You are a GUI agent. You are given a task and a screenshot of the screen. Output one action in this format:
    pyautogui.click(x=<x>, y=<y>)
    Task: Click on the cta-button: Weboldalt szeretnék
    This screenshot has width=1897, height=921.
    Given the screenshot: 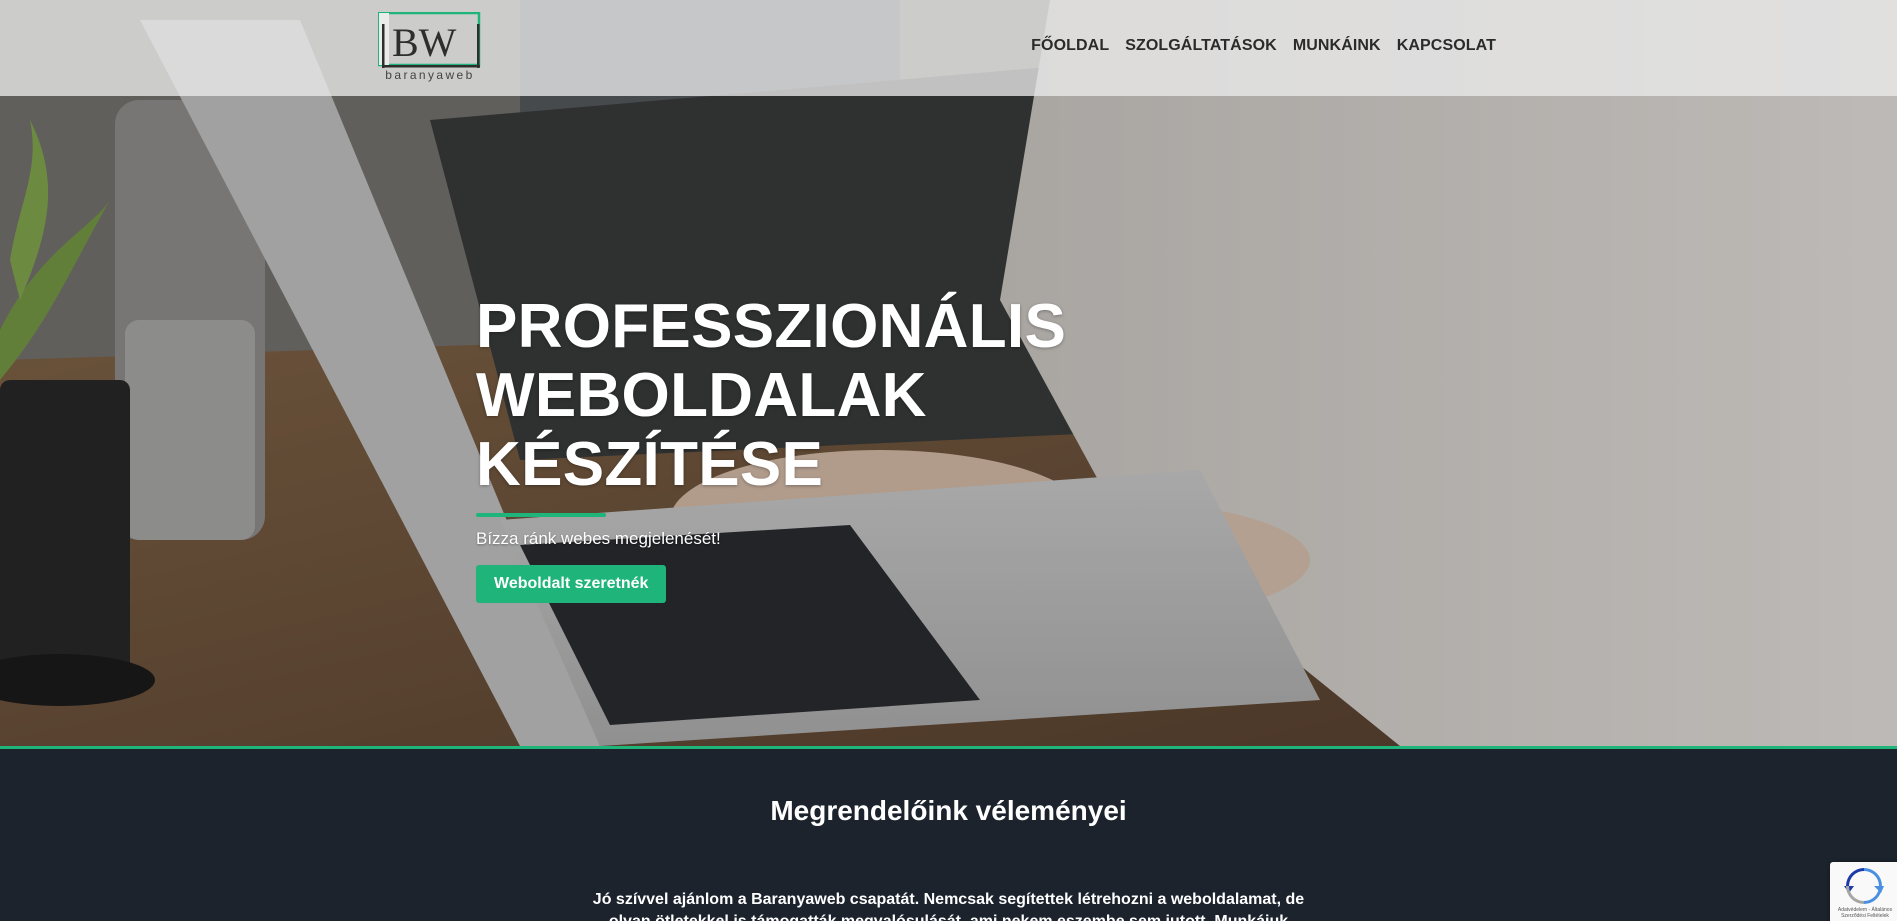 What is the action you would take?
    pyautogui.click(x=571, y=584)
    